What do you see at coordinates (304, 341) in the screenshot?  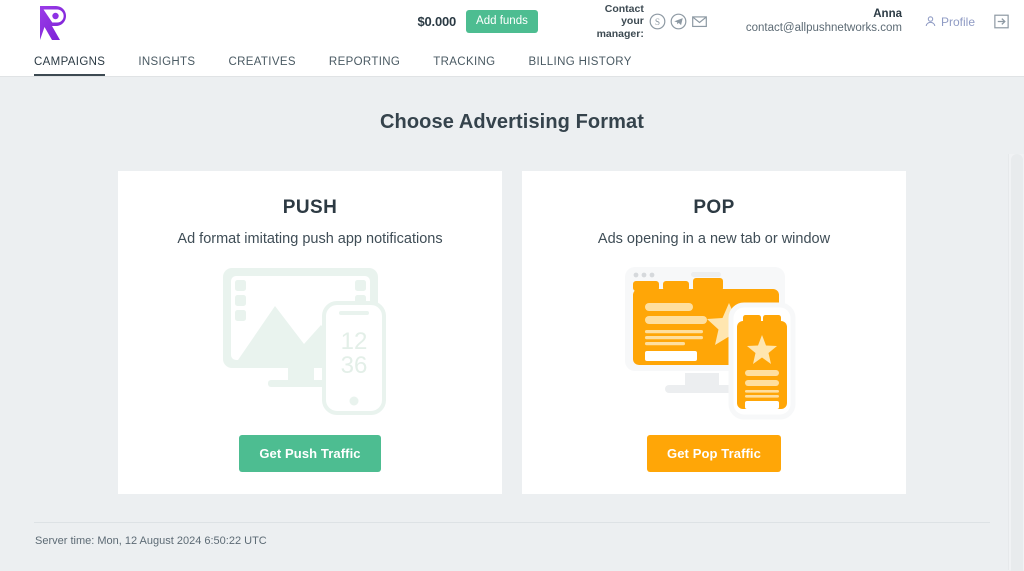 I see `push-illustration-icon: 12 36` at bounding box center [304, 341].